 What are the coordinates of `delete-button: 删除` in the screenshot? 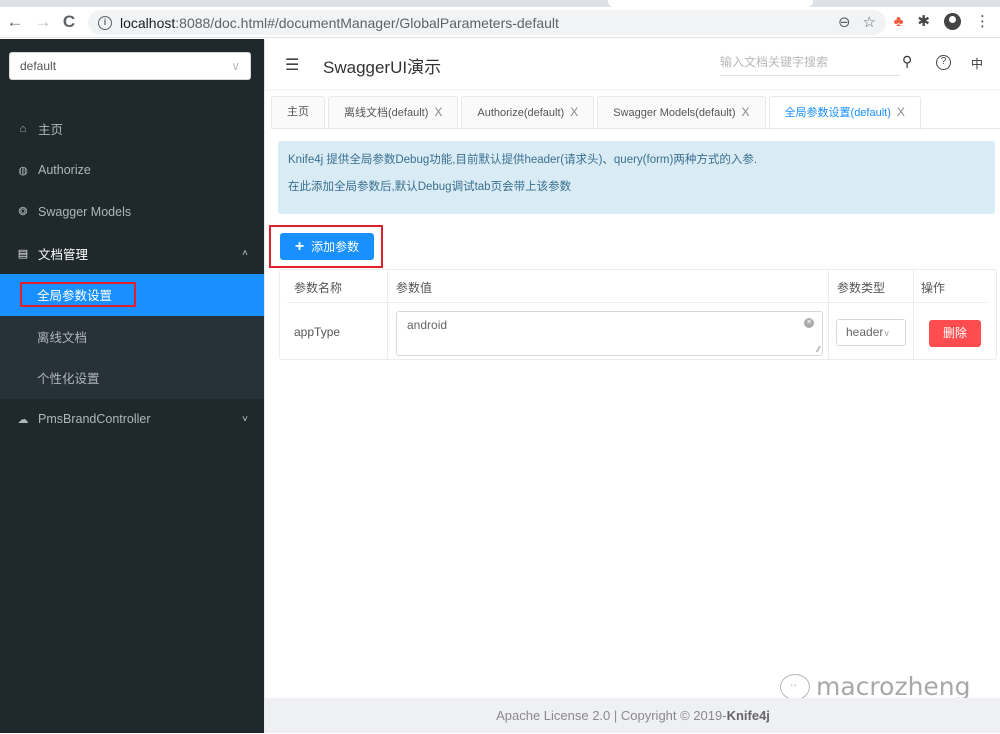 It's located at (955, 333).